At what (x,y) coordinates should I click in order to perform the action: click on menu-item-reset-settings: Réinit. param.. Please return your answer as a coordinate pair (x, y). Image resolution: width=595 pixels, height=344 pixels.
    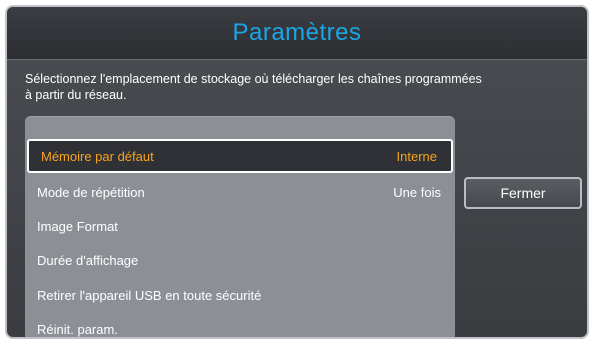
    Looking at the image, I should click on (240, 324).